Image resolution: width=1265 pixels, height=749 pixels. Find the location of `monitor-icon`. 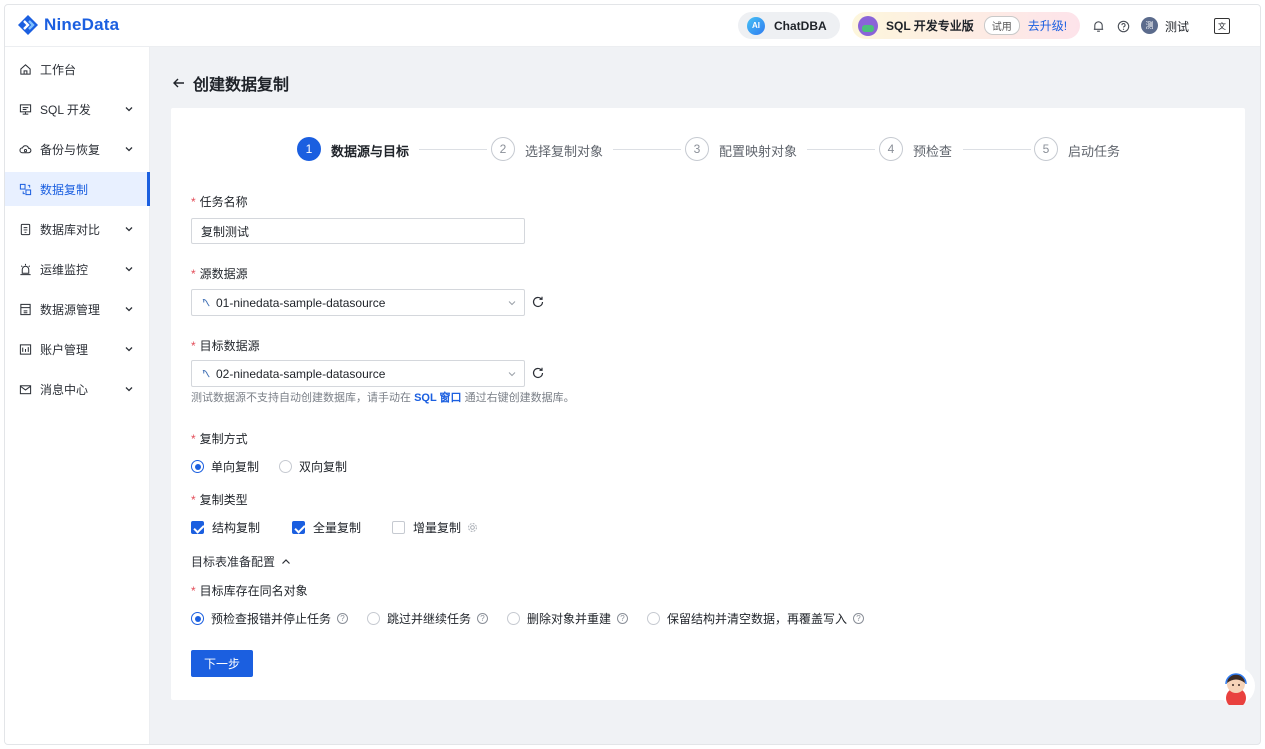

monitor-icon is located at coordinates (25, 109).